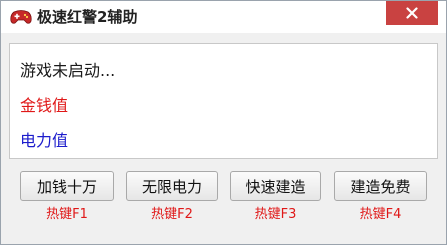  I want to click on hotkey-label-f2: 热键F2, so click(172, 214).